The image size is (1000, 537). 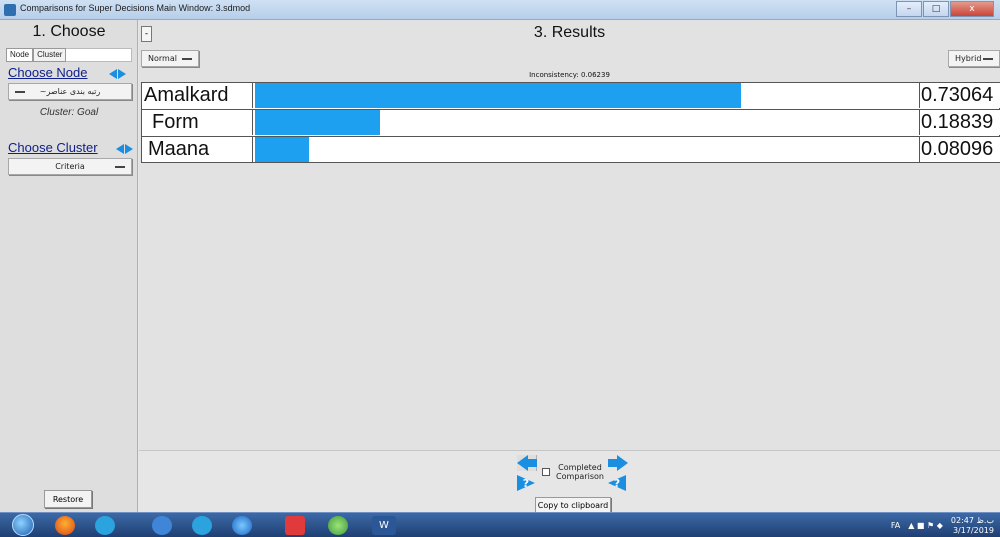 I want to click on windows-taskbar: W FA ▲ ■ ⚑ ◆ 02:47 ب.ظ 3/17/2019, so click(x=500, y=524).